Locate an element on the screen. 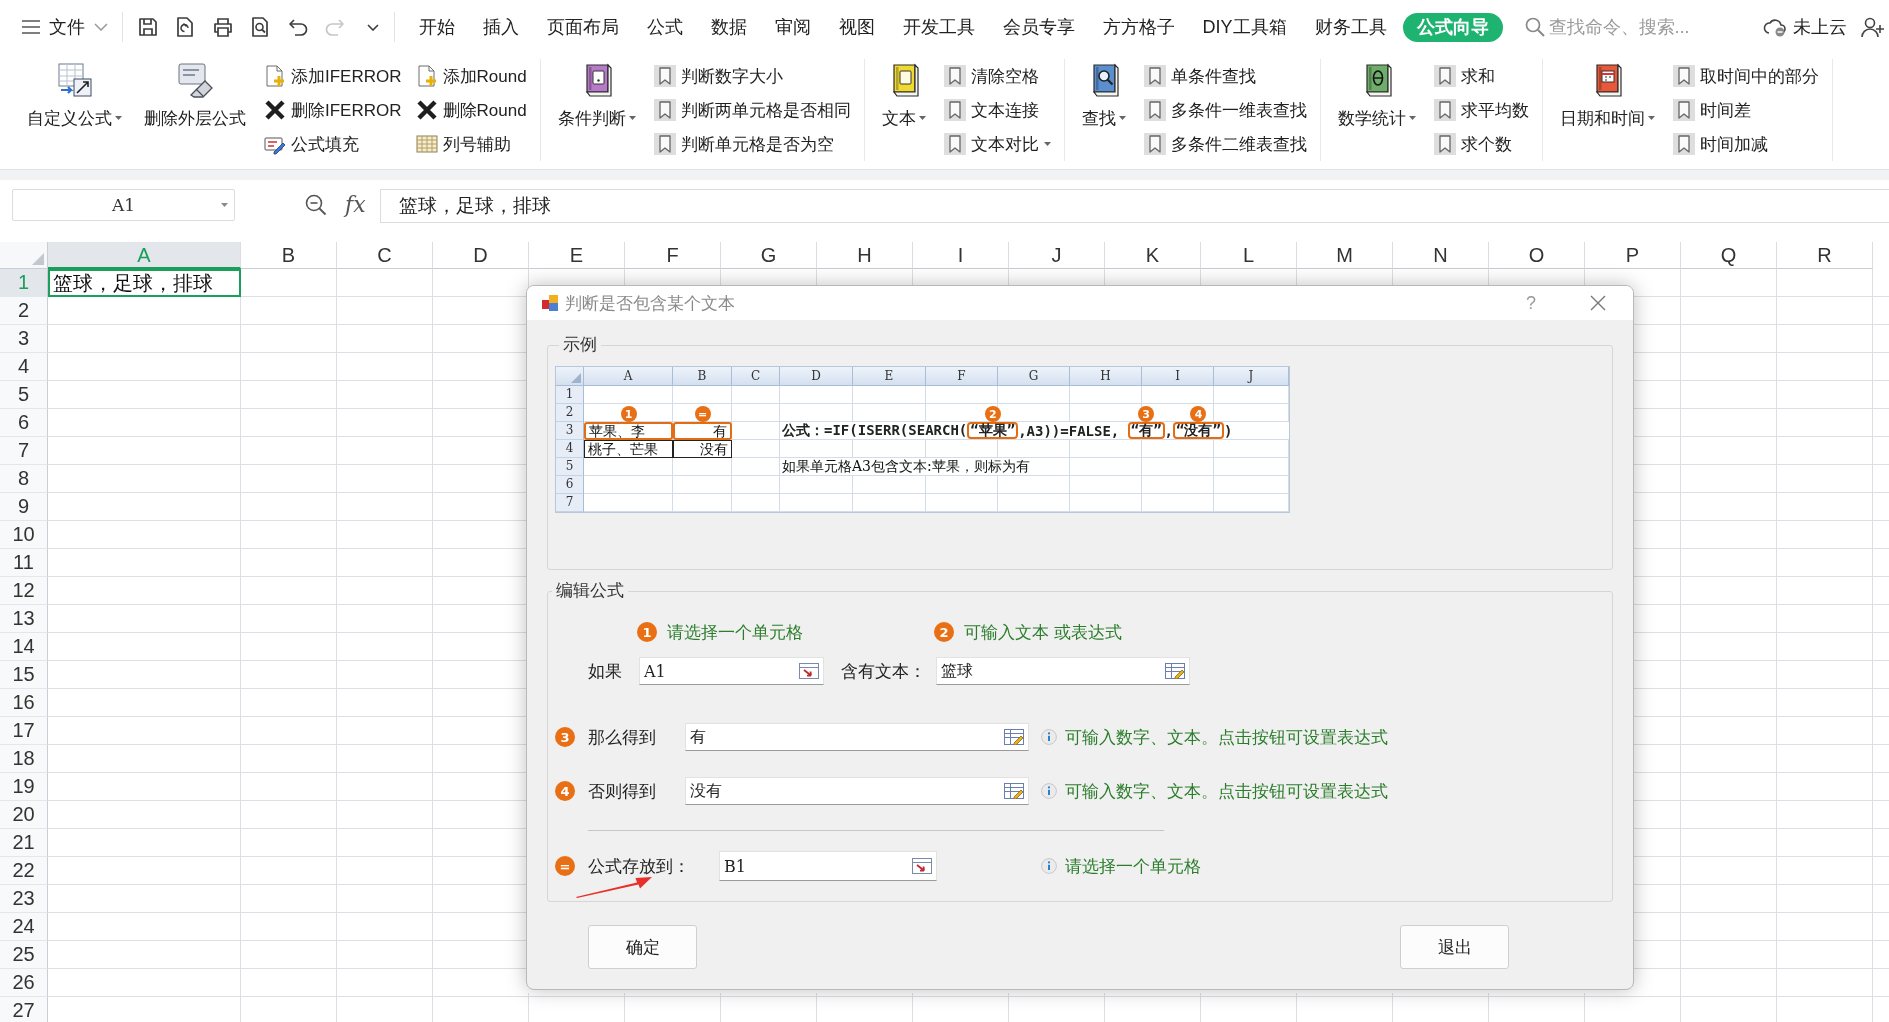 This screenshot has width=1889, height=1022. column-header: M is located at coordinates (1345, 255).